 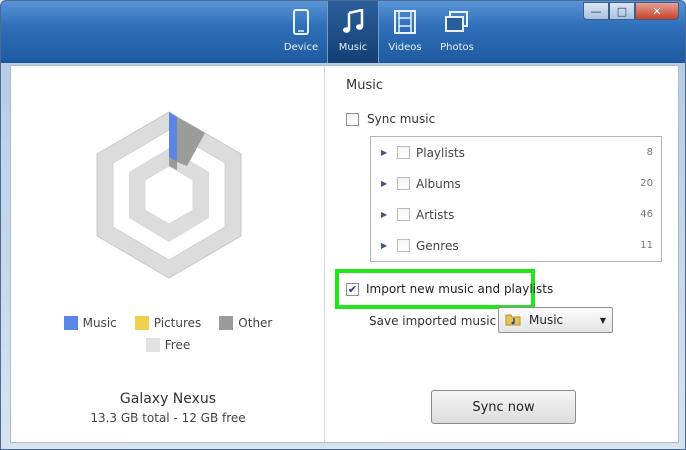 I want to click on sync-music-checkbox, so click(x=352, y=119).